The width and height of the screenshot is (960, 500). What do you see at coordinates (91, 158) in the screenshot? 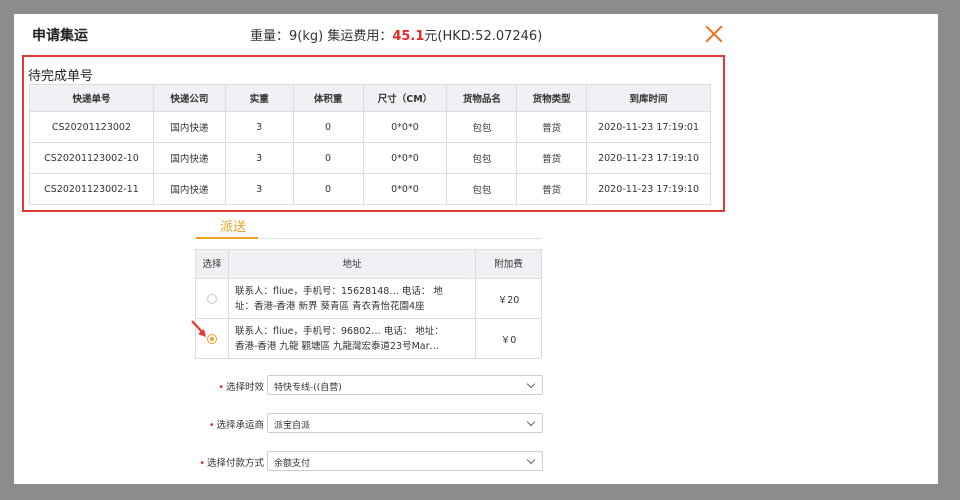
I see `cell-tracking-no: CS20201123002-10` at bounding box center [91, 158].